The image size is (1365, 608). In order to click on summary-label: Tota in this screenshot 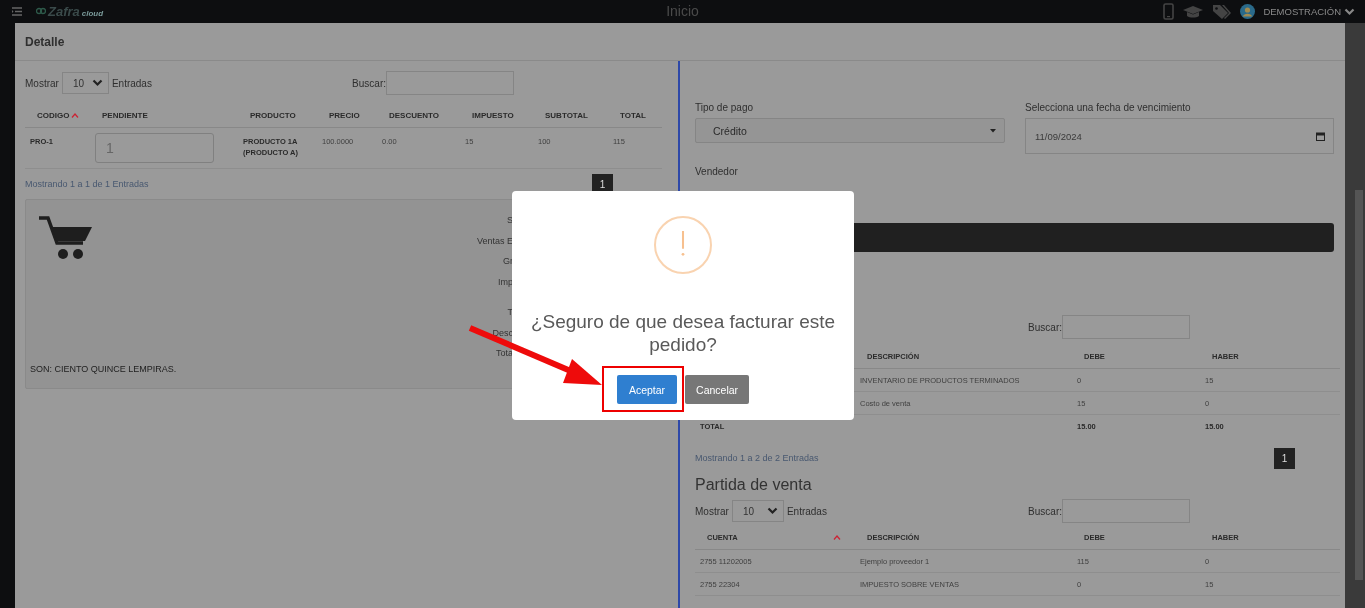, I will do `click(504, 353)`.